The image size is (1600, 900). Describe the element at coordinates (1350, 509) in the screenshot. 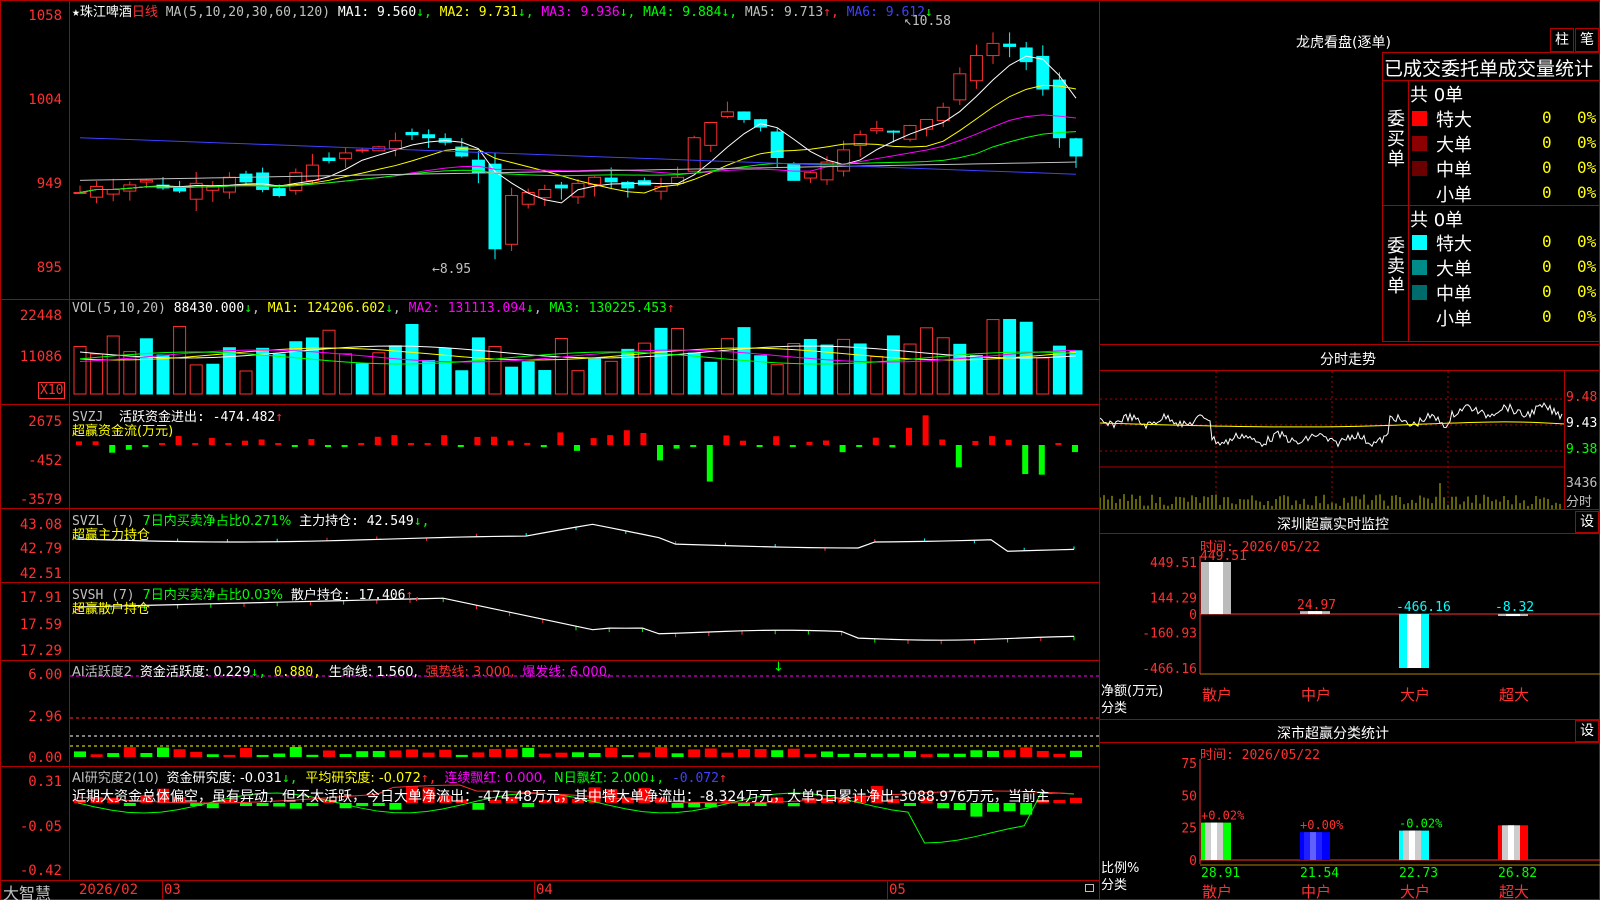

I see `monitor-top-sep` at that location.